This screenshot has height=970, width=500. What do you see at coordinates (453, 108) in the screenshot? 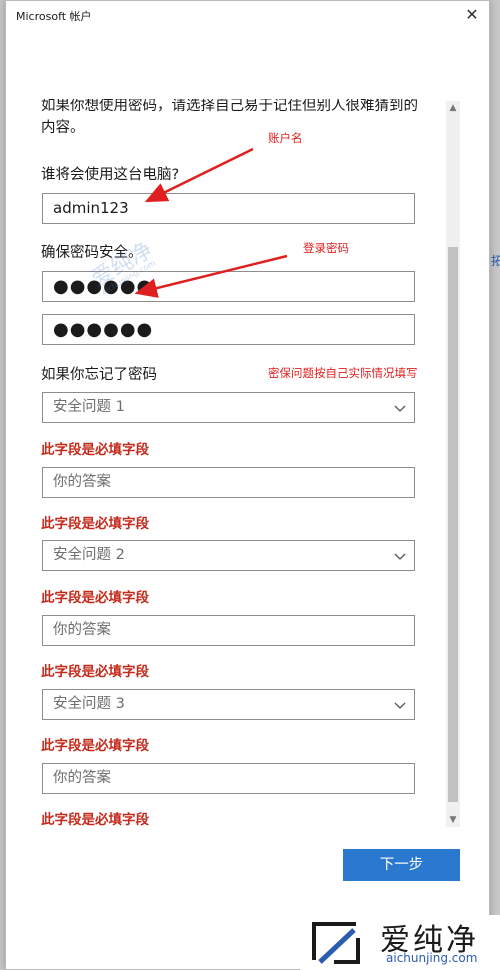
I see `scroll-up-icon: ▲` at bounding box center [453, 108].